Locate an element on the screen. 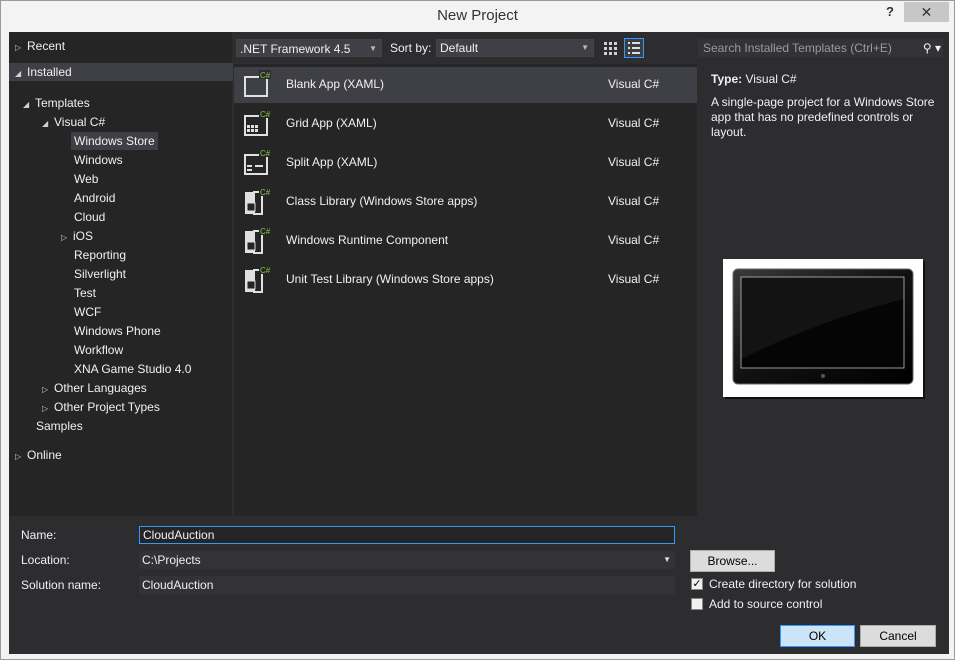 The image size is (955, 660). create-directory-checkbox: ✓ is located at coordinates (697, 584).